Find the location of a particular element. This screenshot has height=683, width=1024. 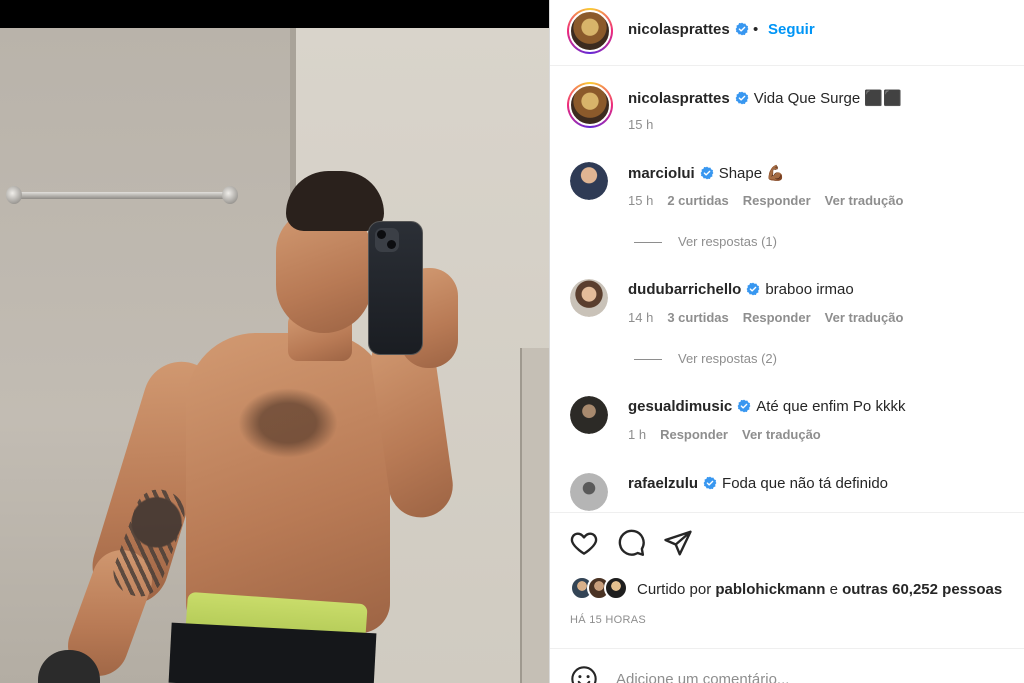

post-header: nicolasprattes • Seguir is located at coordinates (787, 33).